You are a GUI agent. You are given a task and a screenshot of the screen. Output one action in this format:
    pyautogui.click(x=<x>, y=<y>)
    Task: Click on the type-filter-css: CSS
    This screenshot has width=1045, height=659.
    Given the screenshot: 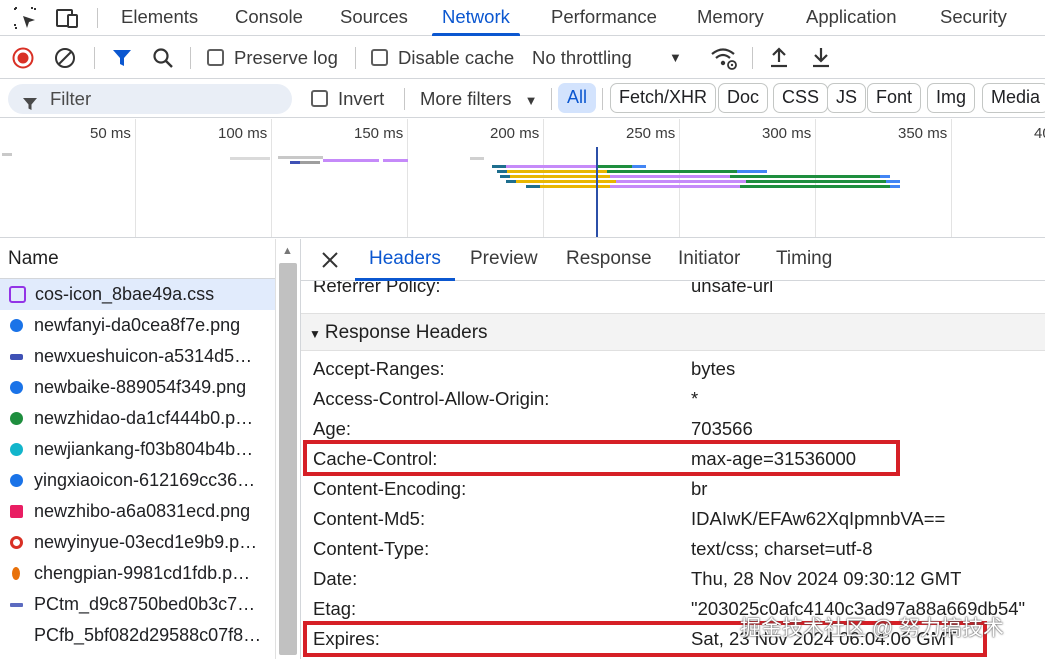 What is the action you would take?
    pyautogui.click(x=801, y=98)
    